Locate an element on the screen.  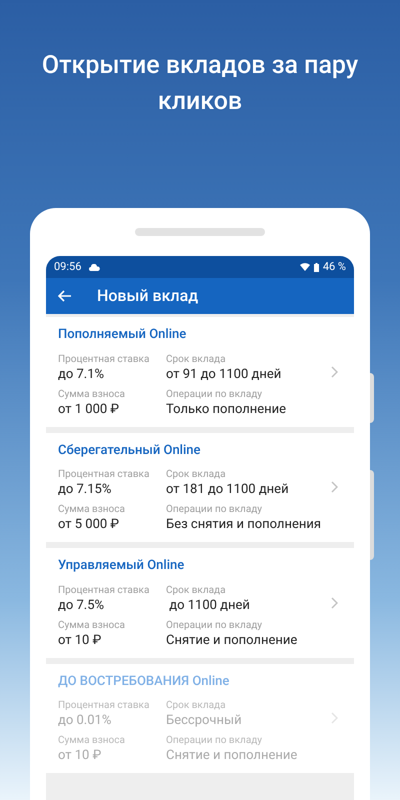
field-value: до 7.5% is located at coordinates (82, 605).